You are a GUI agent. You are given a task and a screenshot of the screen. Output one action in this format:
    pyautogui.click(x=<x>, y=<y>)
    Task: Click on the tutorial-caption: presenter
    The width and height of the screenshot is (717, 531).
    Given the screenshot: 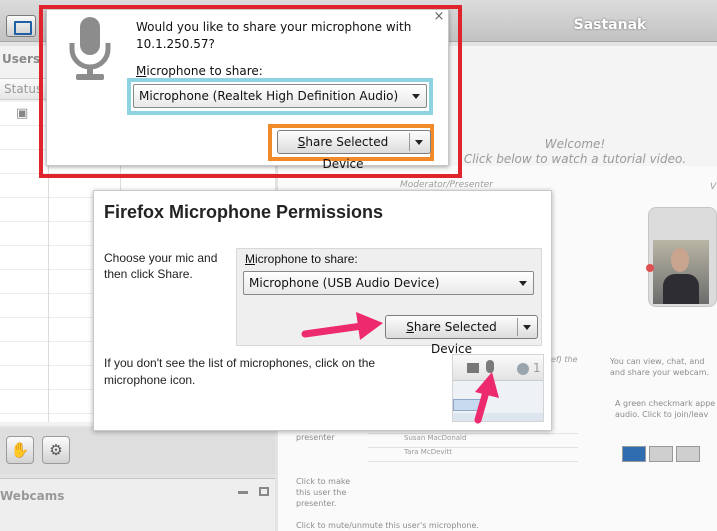 What is the action you would take?
    pyautogui.click(x=315, y=437)
    